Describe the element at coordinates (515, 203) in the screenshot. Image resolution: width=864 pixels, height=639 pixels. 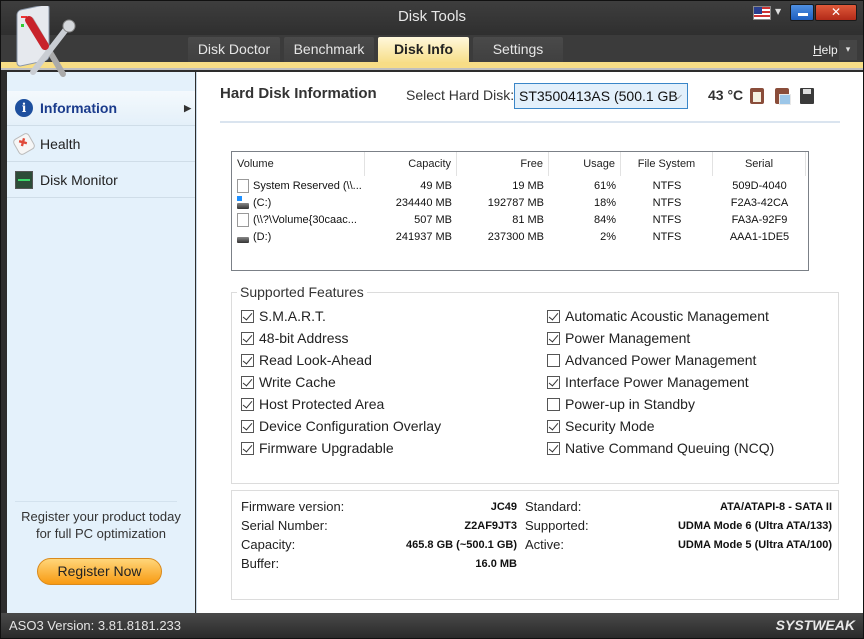
I see `free-cell: 192787 MB` at that location.